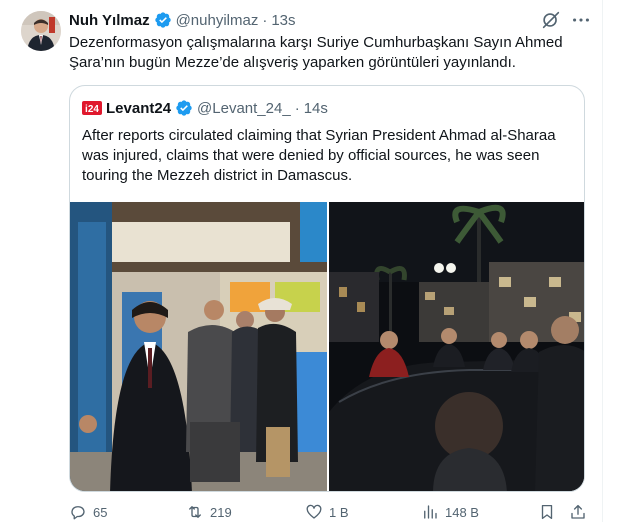  Describe the element at coordinates (244, 108) in the screenshot. I see `quote-author-handle: @Levant_24_` at that location.